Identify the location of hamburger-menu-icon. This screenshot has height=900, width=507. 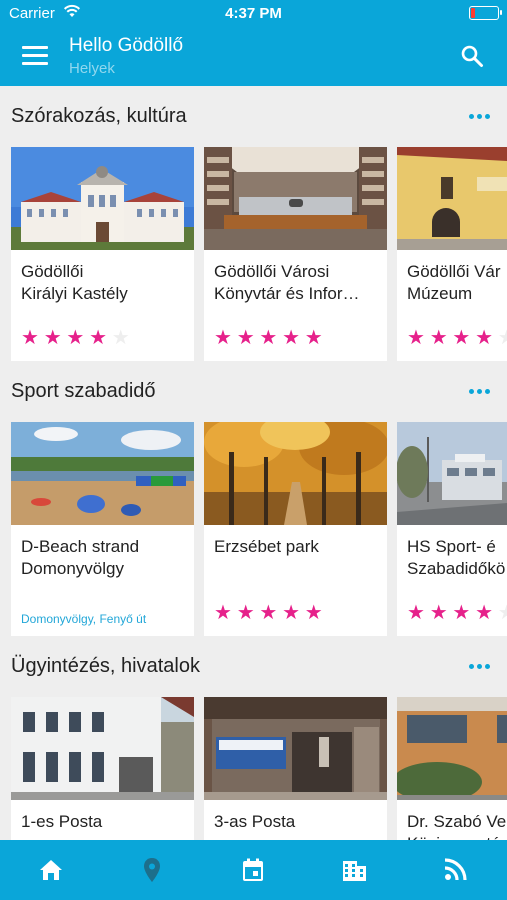
(35, 56).